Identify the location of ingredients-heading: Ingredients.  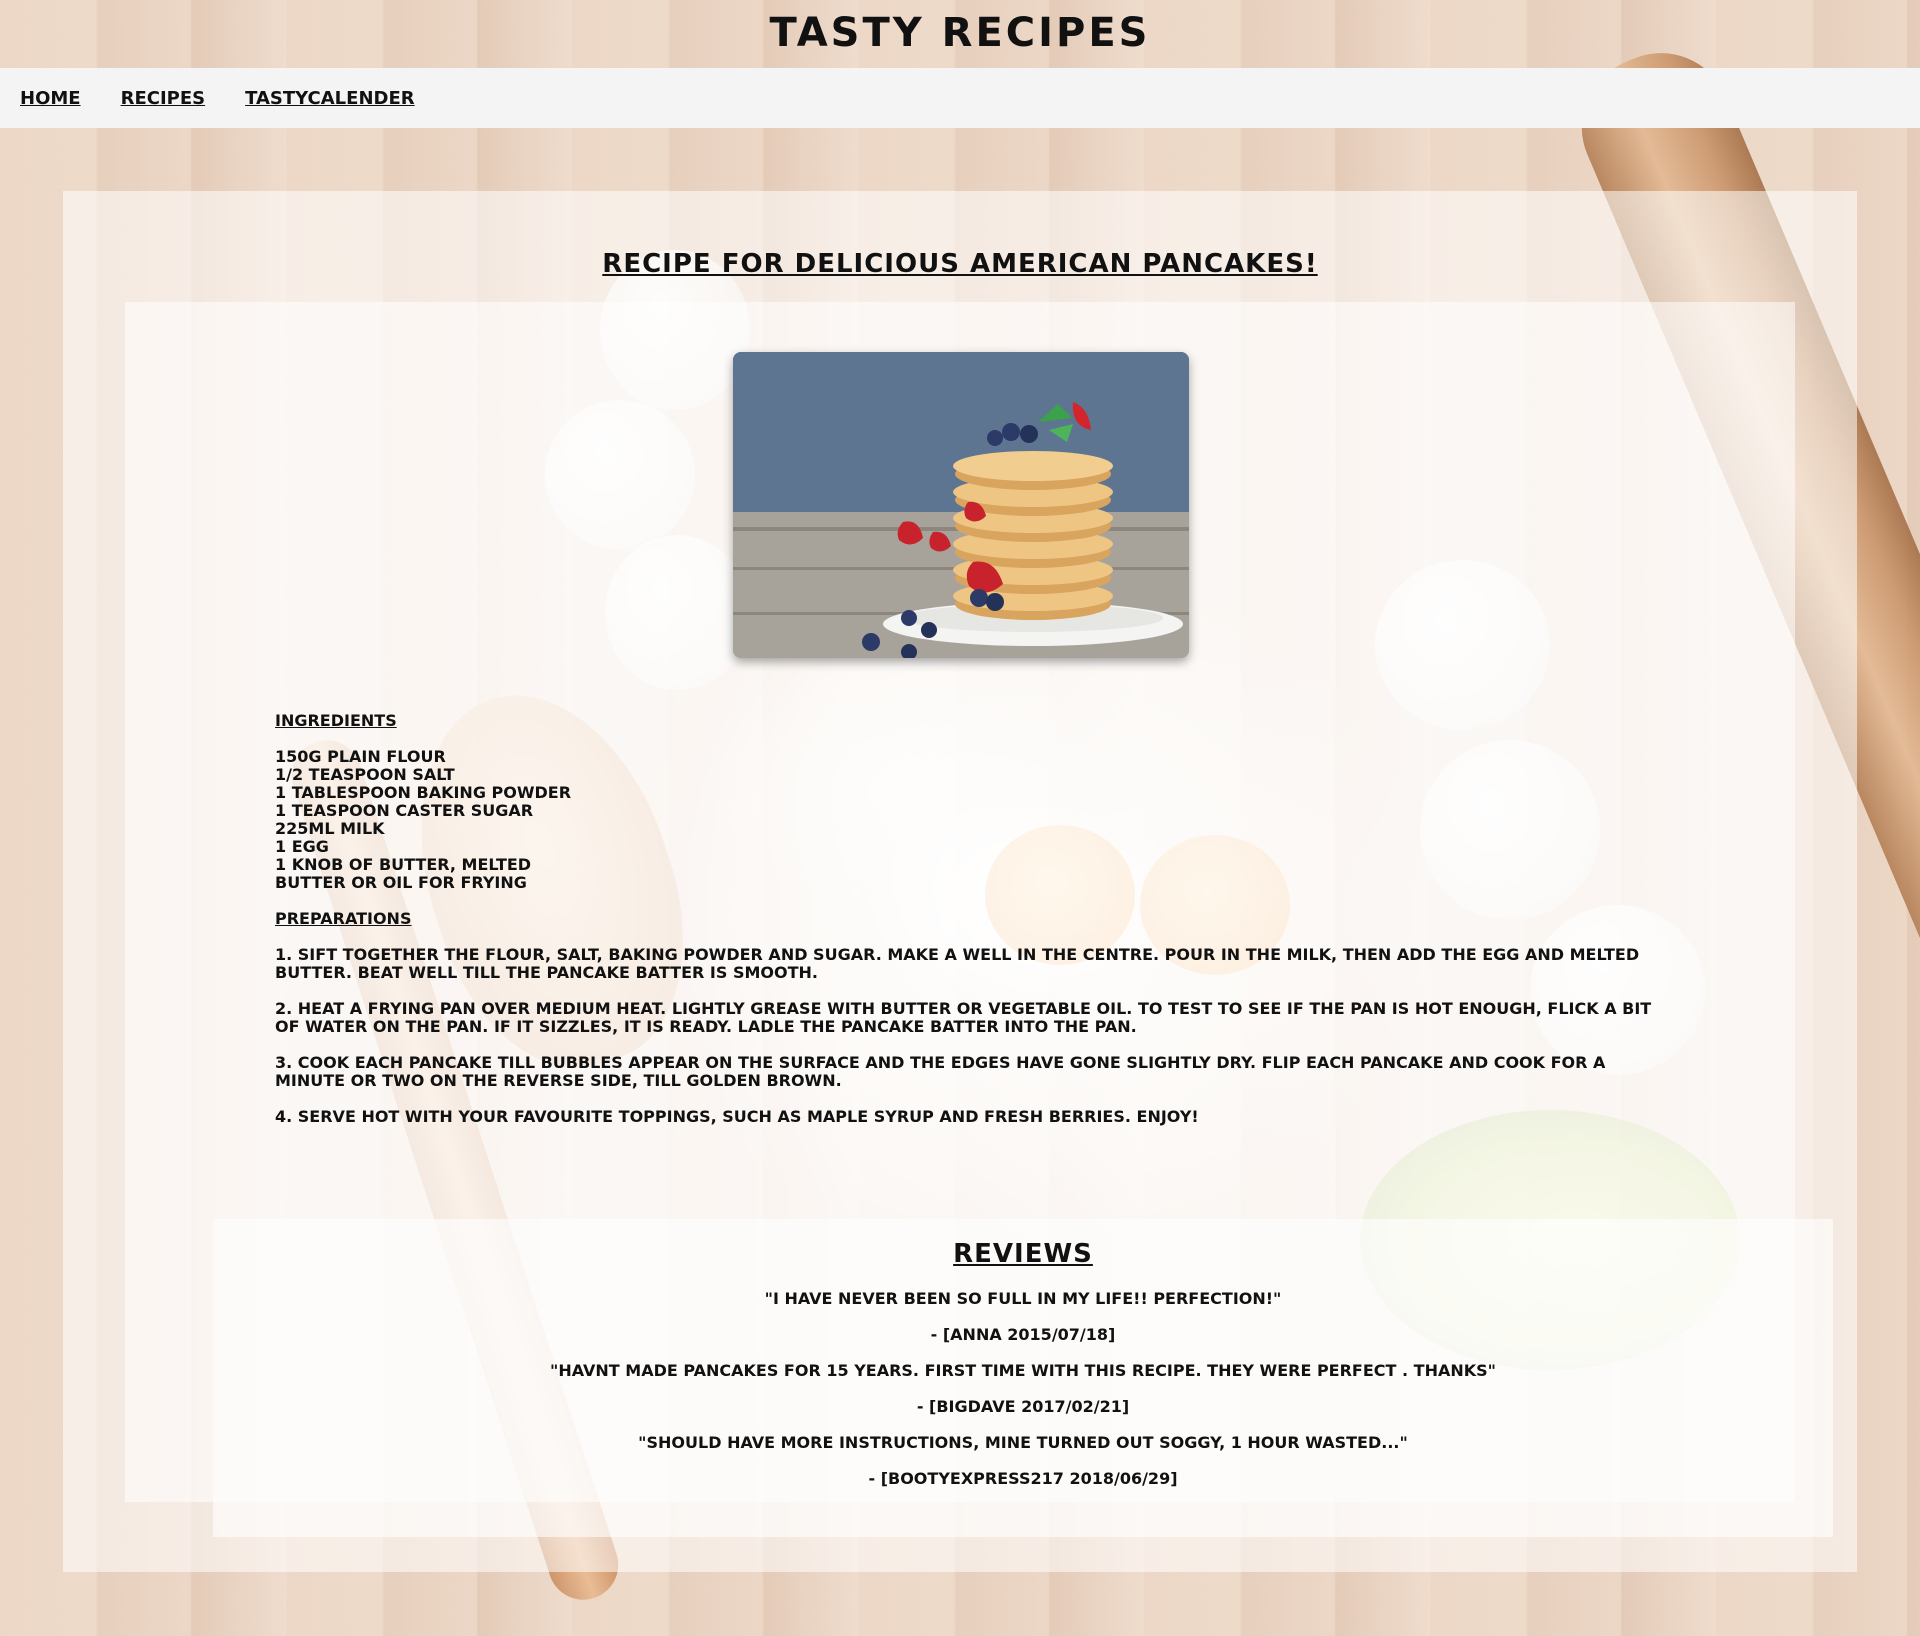
(336, 720).